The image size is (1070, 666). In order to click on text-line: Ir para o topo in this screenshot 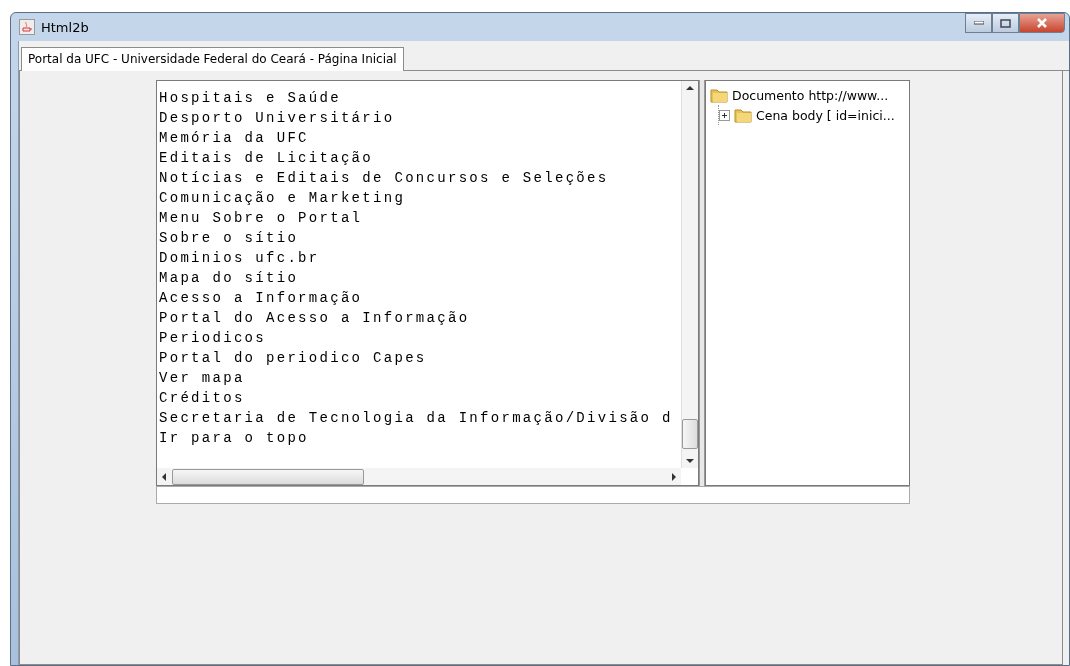, I will do `click(234, 438)`.